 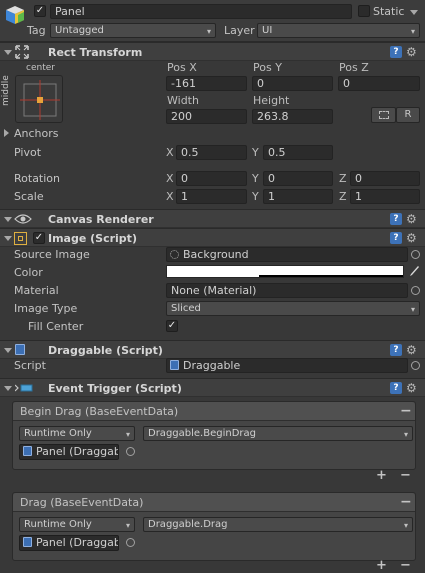 What do you see at coordinates (58, 433) in the screenshot?
I see `runtime-mode-value: Runtime Only` at bounding box center [58, 433].